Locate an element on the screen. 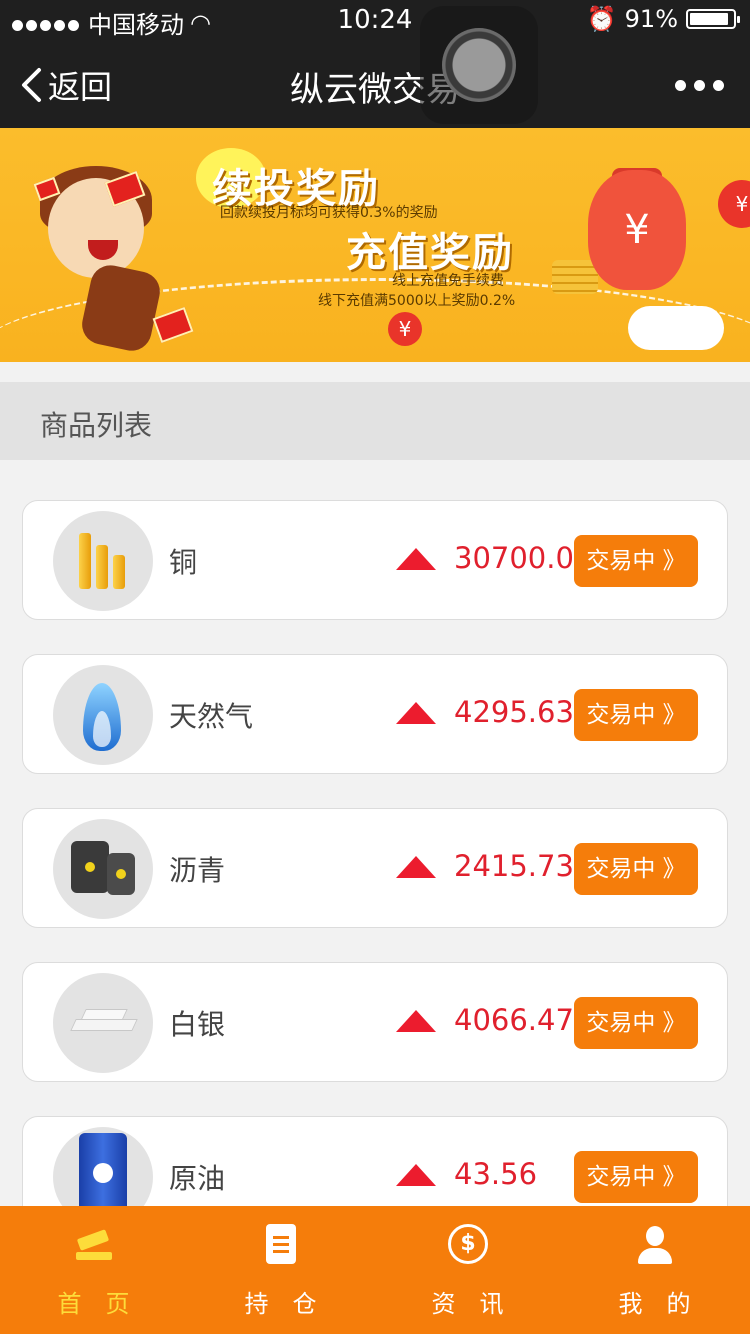 Image resolution: width=750 pixels, height=1334 pixels. tab-label: 我的 is located at coordinates (666, 1304).